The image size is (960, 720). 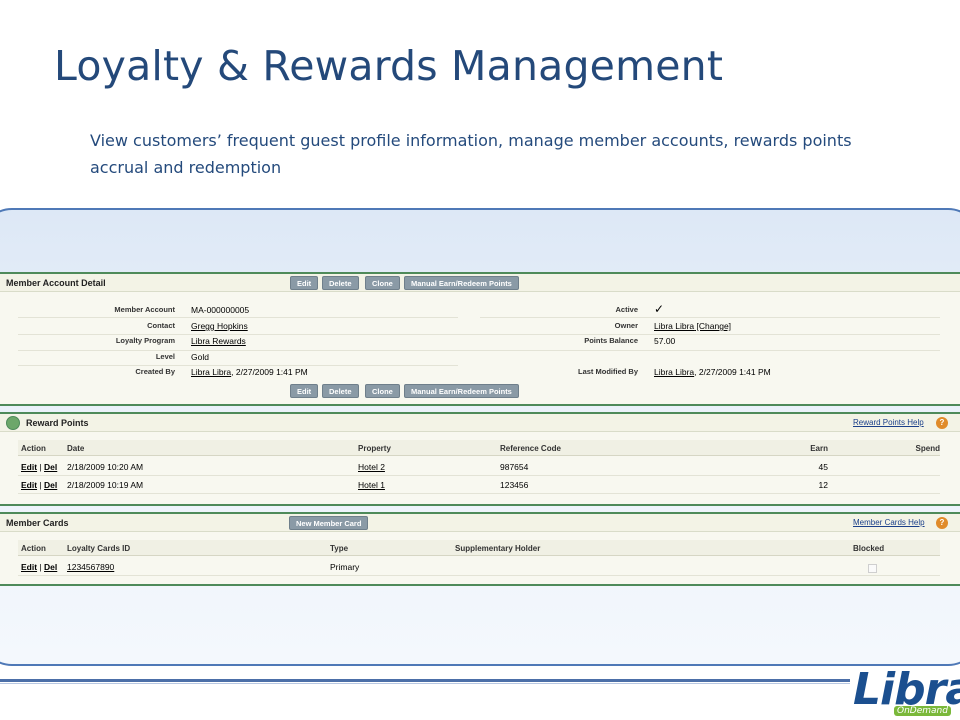 What do you see at coordinates (105, 467) in the screenshot?
I see `row-date: 2/18/2009 10:20 AM` at bounding box center [105, 467].